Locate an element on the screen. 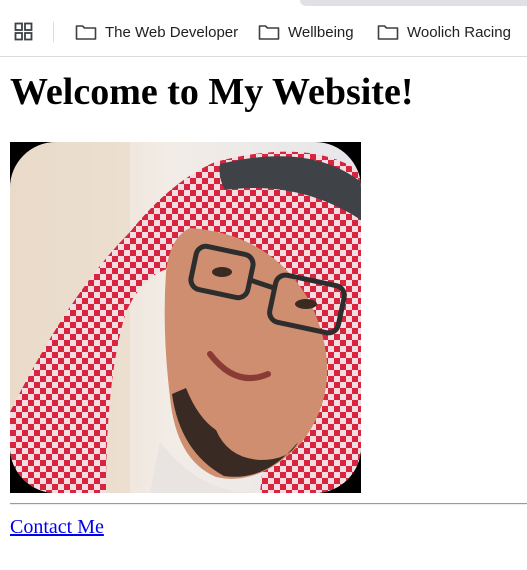 Image resolution: width=527 pixels, height=570 pixels. contact-me-link: Contact Me is located at coordinates (57, 527).